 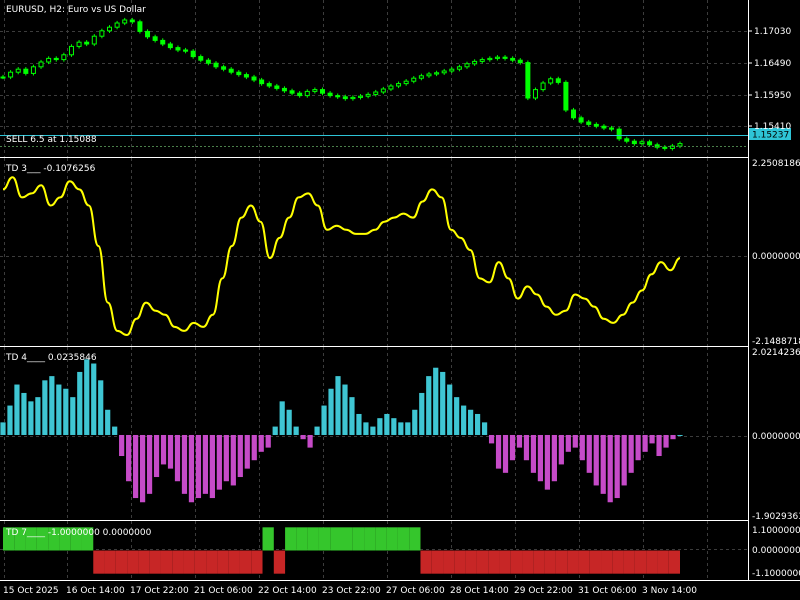 What do you see at coordinates (268, 539) in the screenshot?
I see `td7-bar` at bounding box center [268, 539].